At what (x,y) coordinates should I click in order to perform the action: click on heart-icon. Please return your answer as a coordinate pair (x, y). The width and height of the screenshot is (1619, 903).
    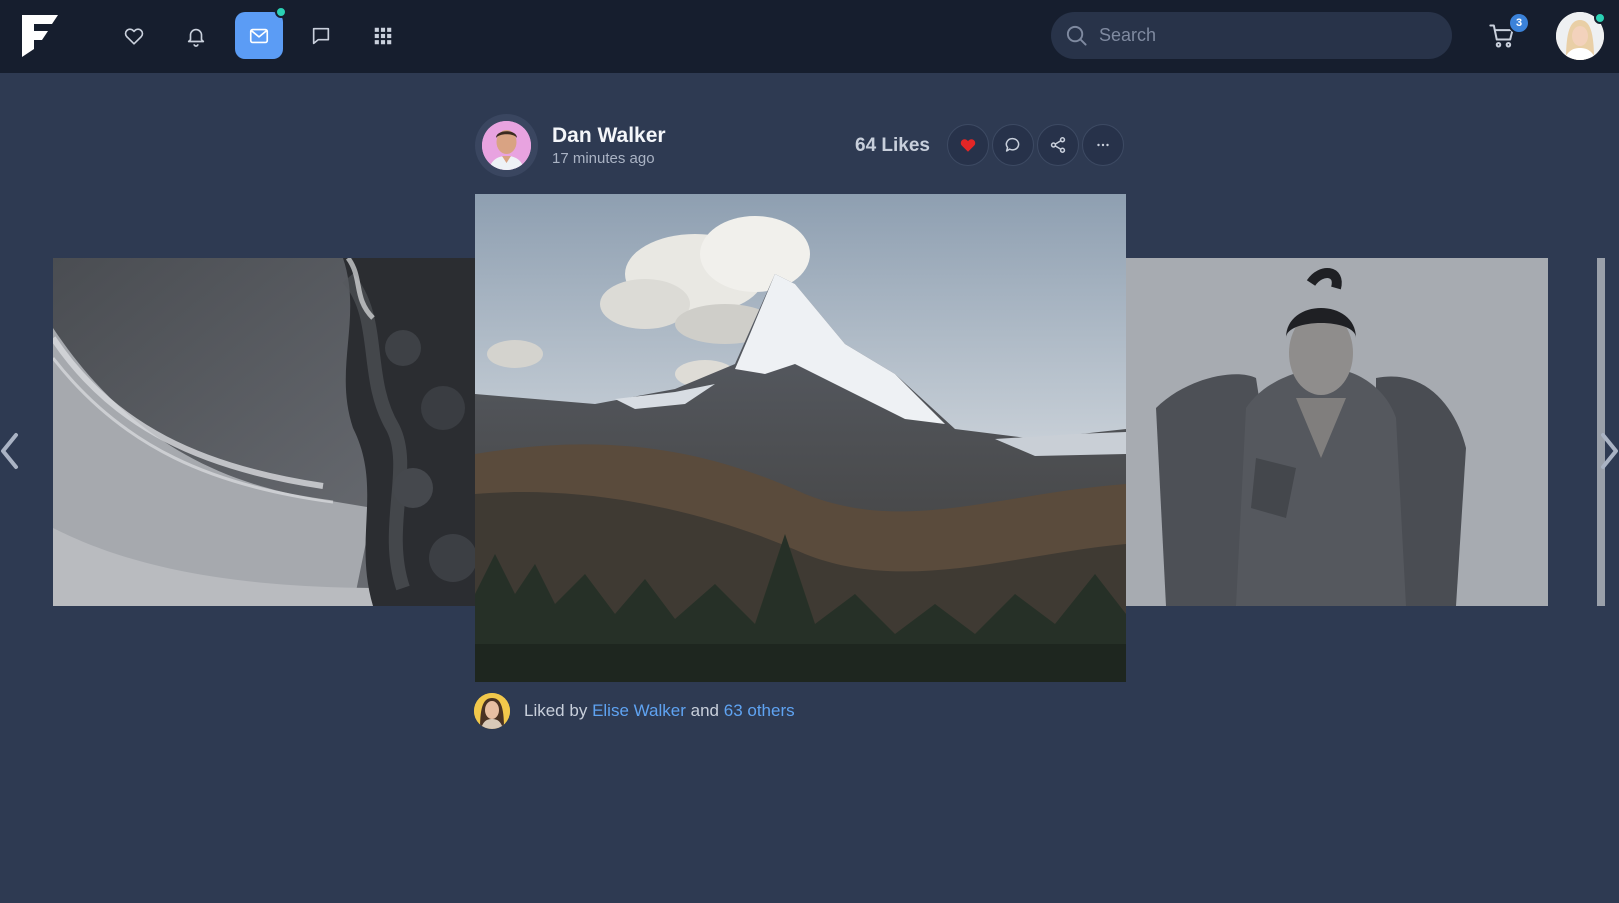
    Looking at the image, I should click on (134, 36).